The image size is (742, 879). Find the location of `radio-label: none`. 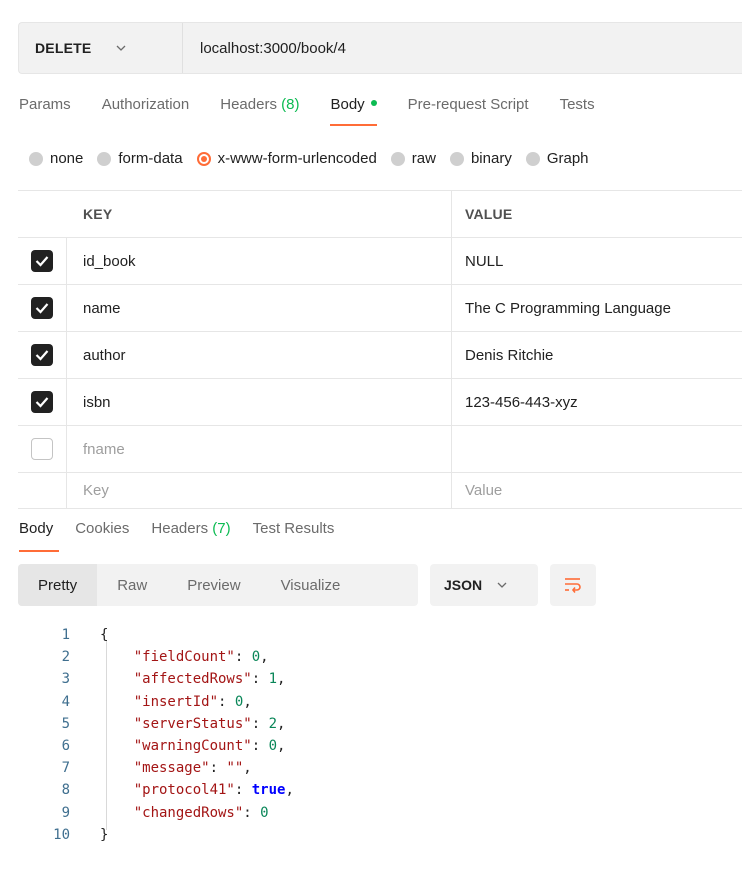

radio-label: none is located at coordinates (67, 158).